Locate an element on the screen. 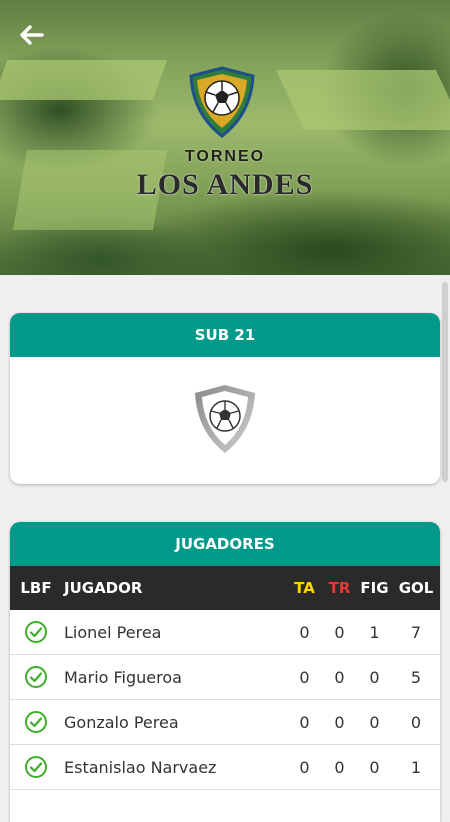 Image resolution: width=450 pixels, height=822 pixels. player-gol: 1 is located at coordinates (416, 767).